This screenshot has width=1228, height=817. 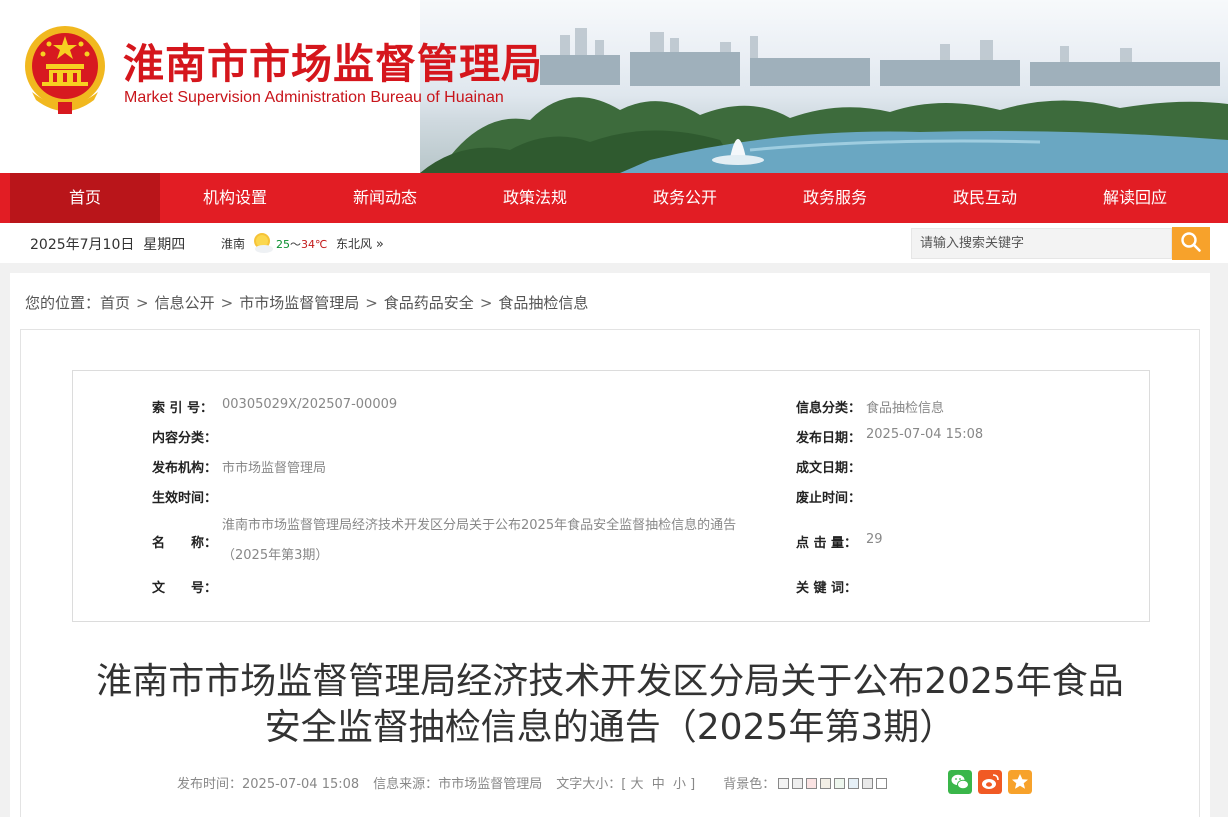 I want to click on breadcrumb-link-info-public: 信息公开, so click(x=185, y=303).